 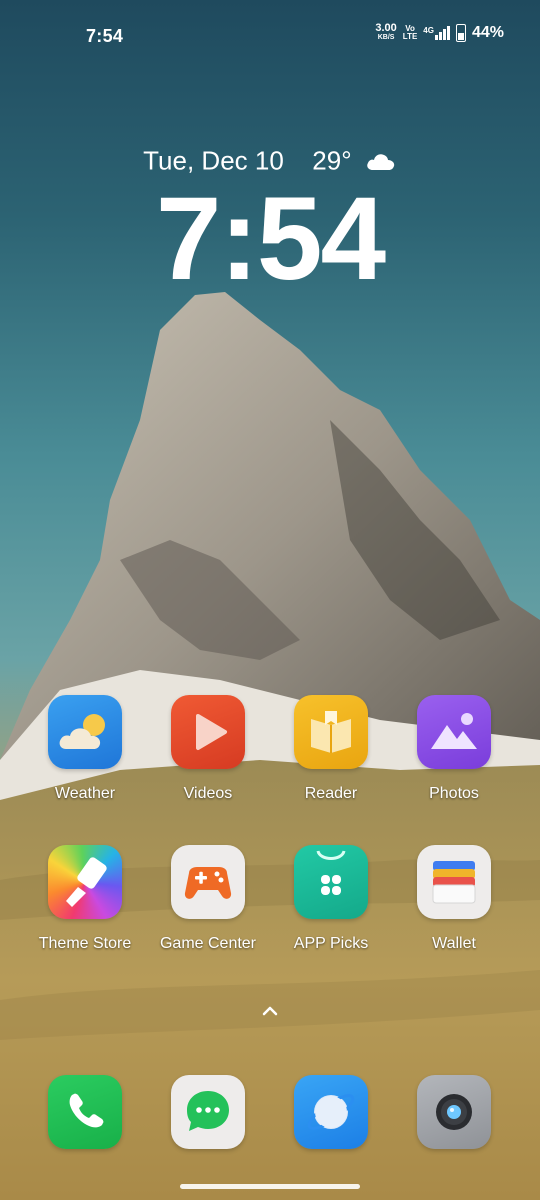 I want to click on home-gesture-bar, so click(x=270, y=1186).